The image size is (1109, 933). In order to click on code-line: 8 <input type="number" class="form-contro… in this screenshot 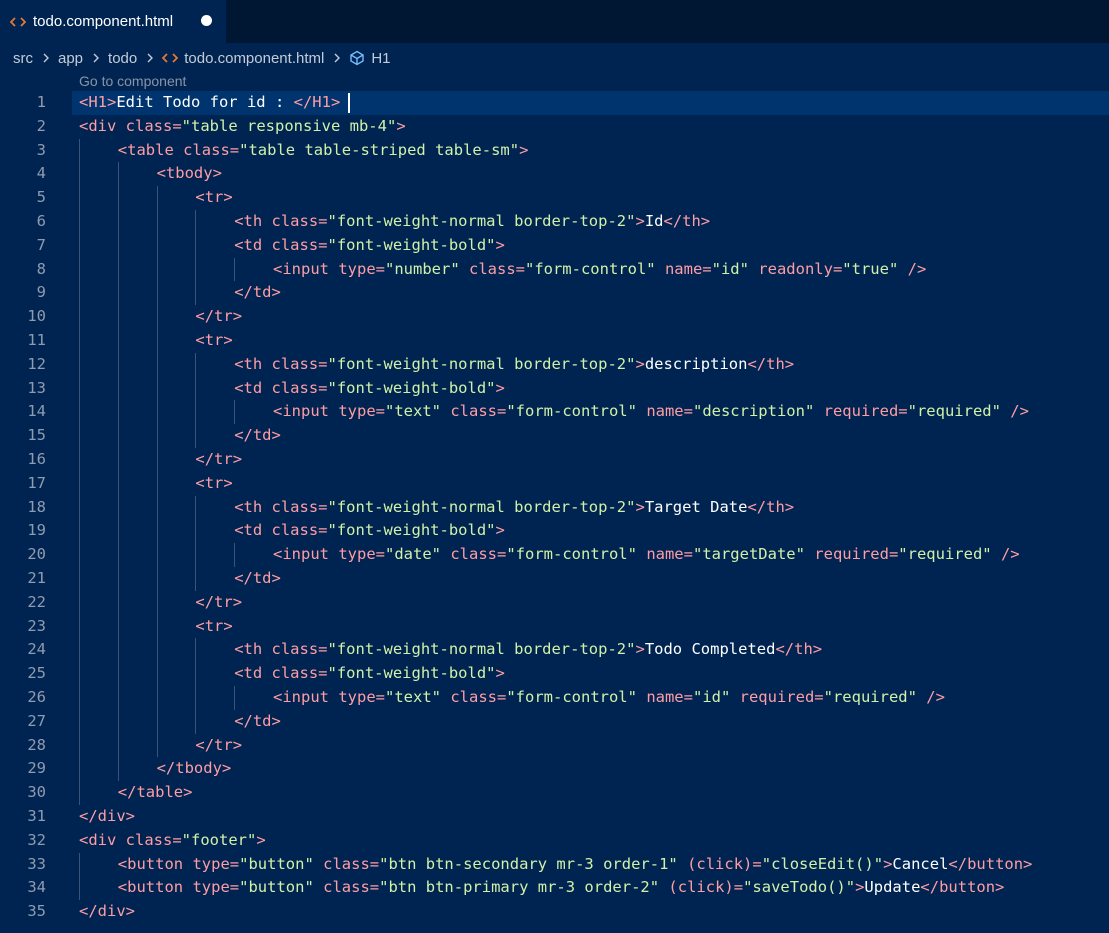, I will do `click(554, 269)`.